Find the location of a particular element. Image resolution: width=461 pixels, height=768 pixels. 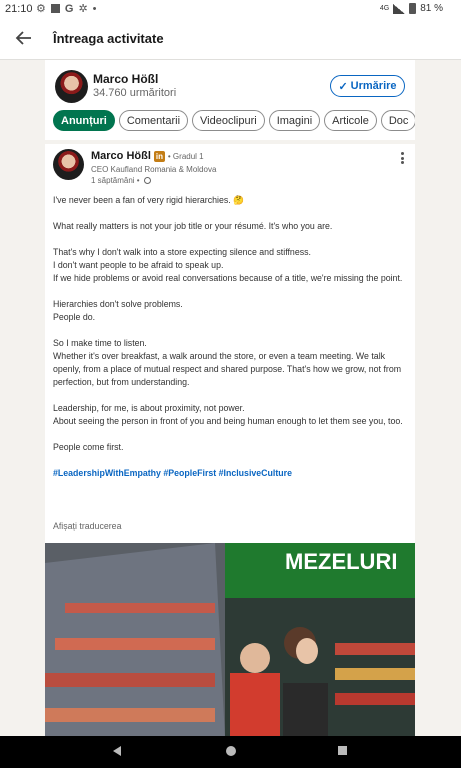

back-arrow-icon is located at coordinates (24, 38).